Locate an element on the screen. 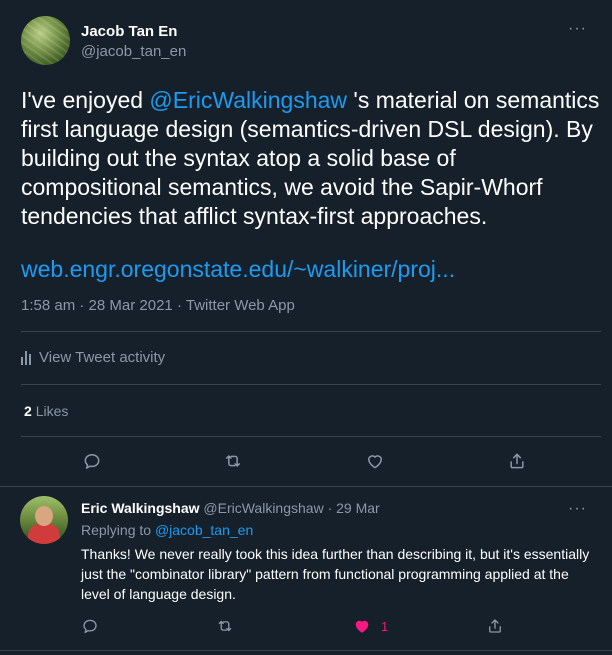 This screenshot has width=612, height=655. retweet-button is located at coordinates (233, 461).